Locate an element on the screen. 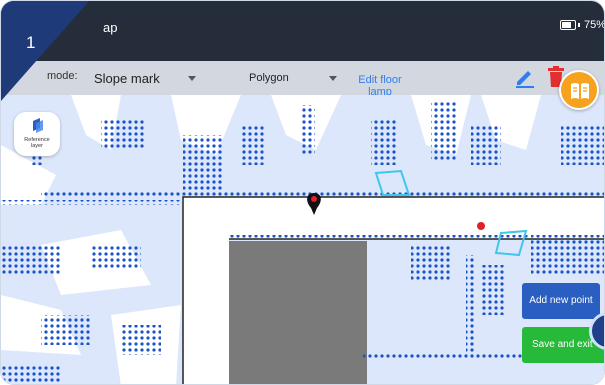 Image resolution: width=605 pixels, height=385 pixels. book-badge is located at coordinates (579, 90).